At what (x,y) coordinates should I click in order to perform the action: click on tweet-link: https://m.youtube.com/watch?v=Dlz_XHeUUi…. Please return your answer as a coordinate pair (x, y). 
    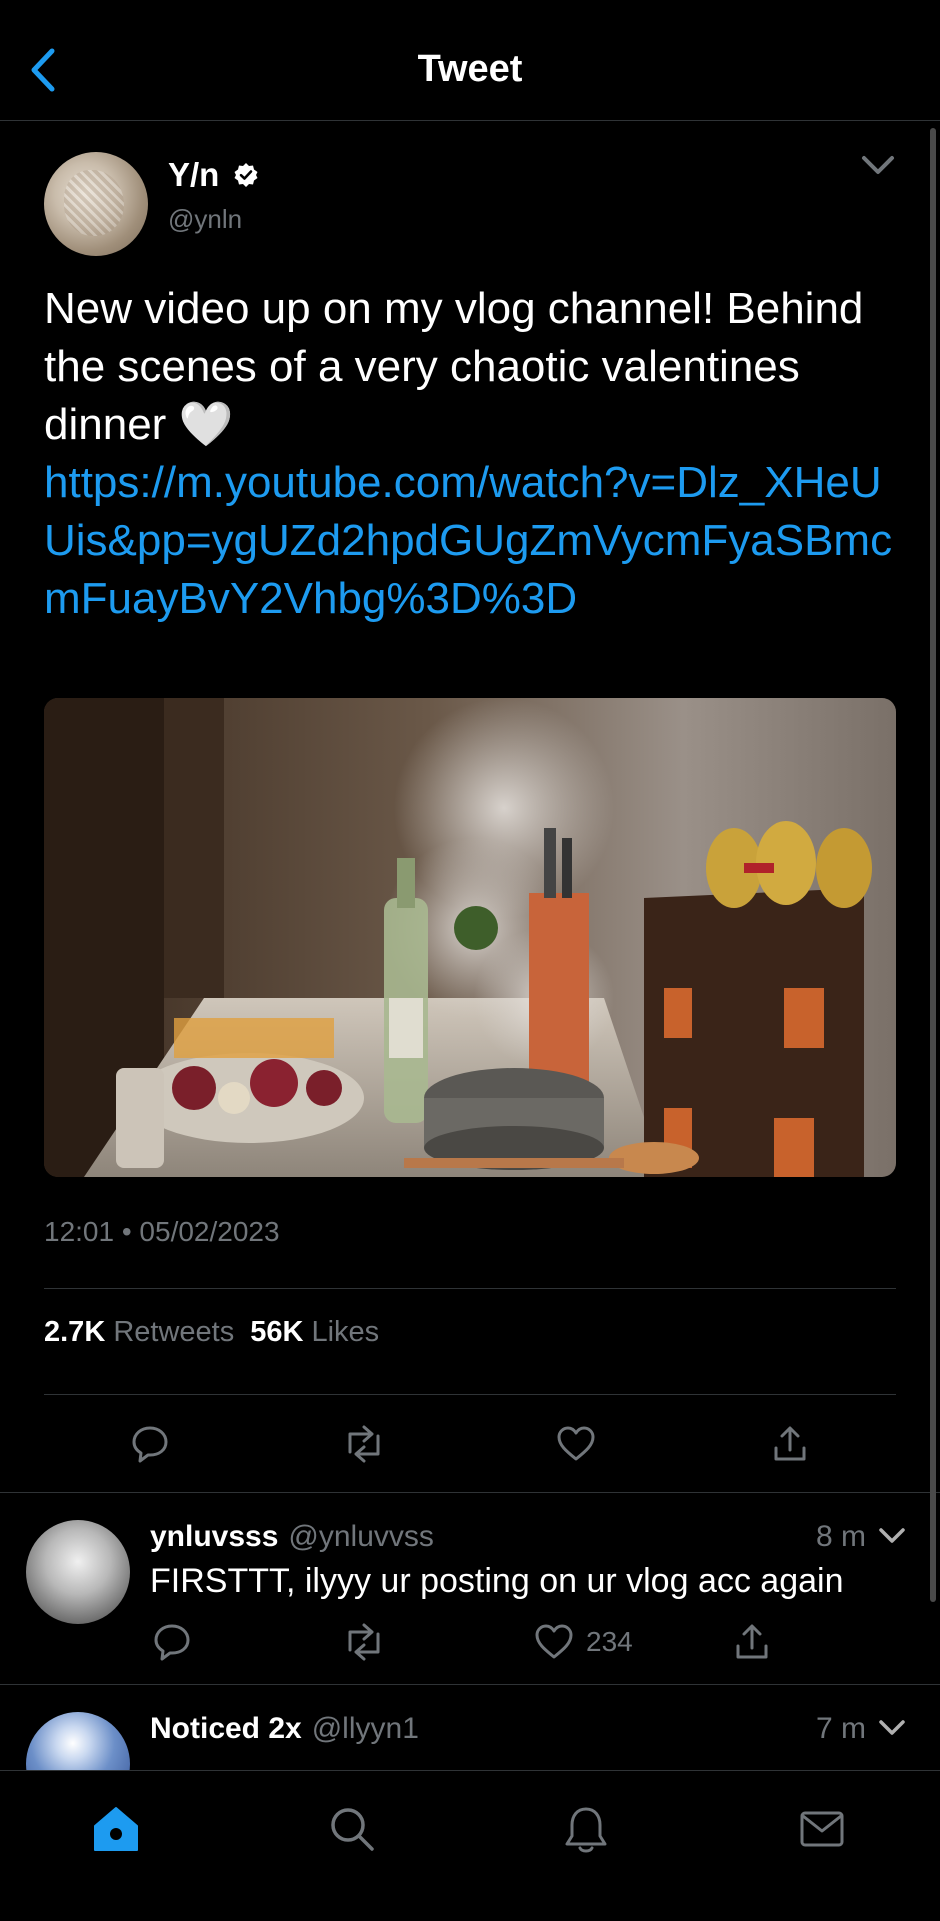
    Looking at the image, I should click on (468, 540).